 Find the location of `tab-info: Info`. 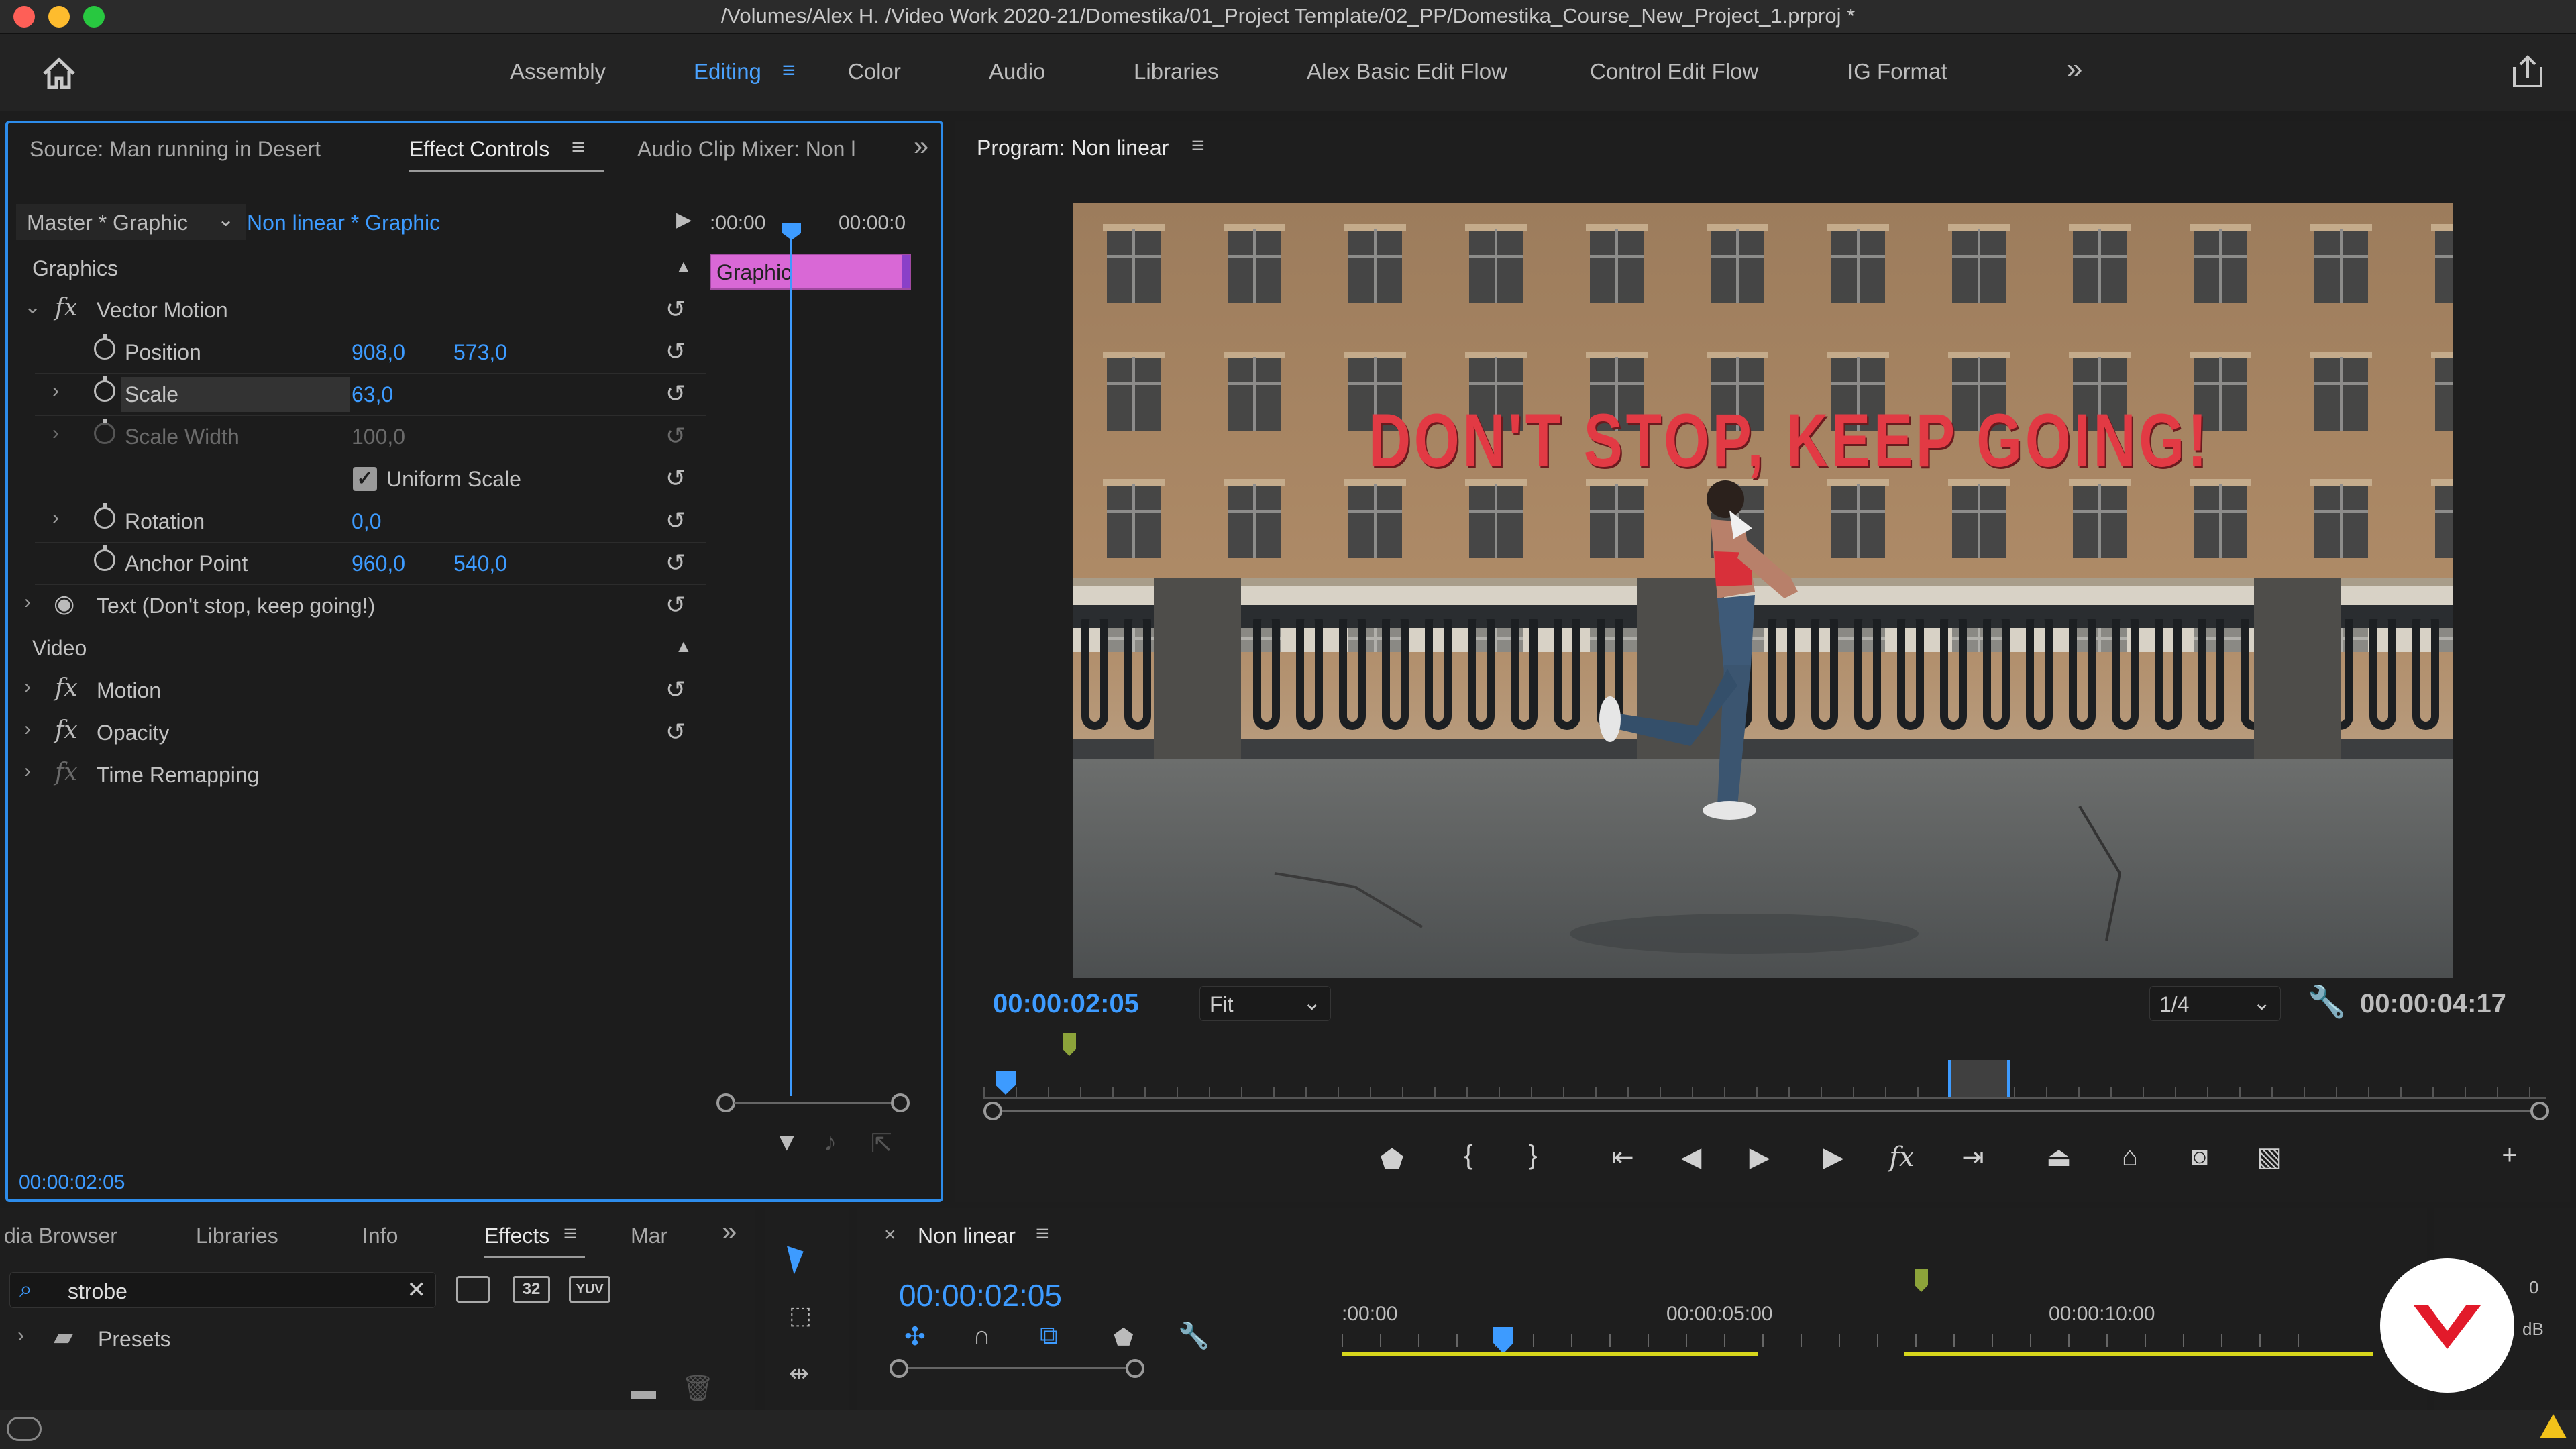

tab-info: Info is located at coordinates (380, 1236).